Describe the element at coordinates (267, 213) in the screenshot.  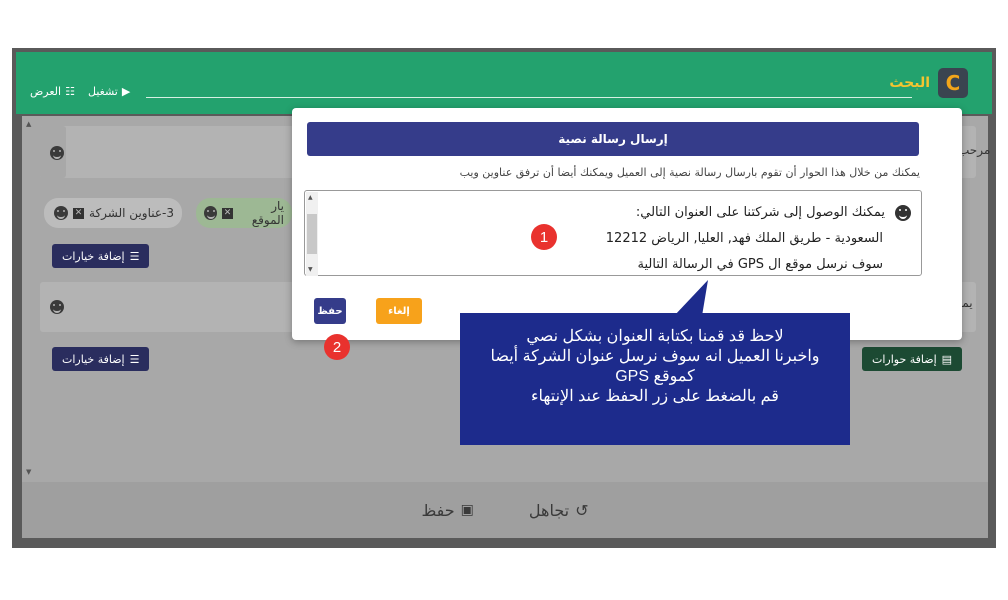
I see `chip-label: يار الموقع` at that location.